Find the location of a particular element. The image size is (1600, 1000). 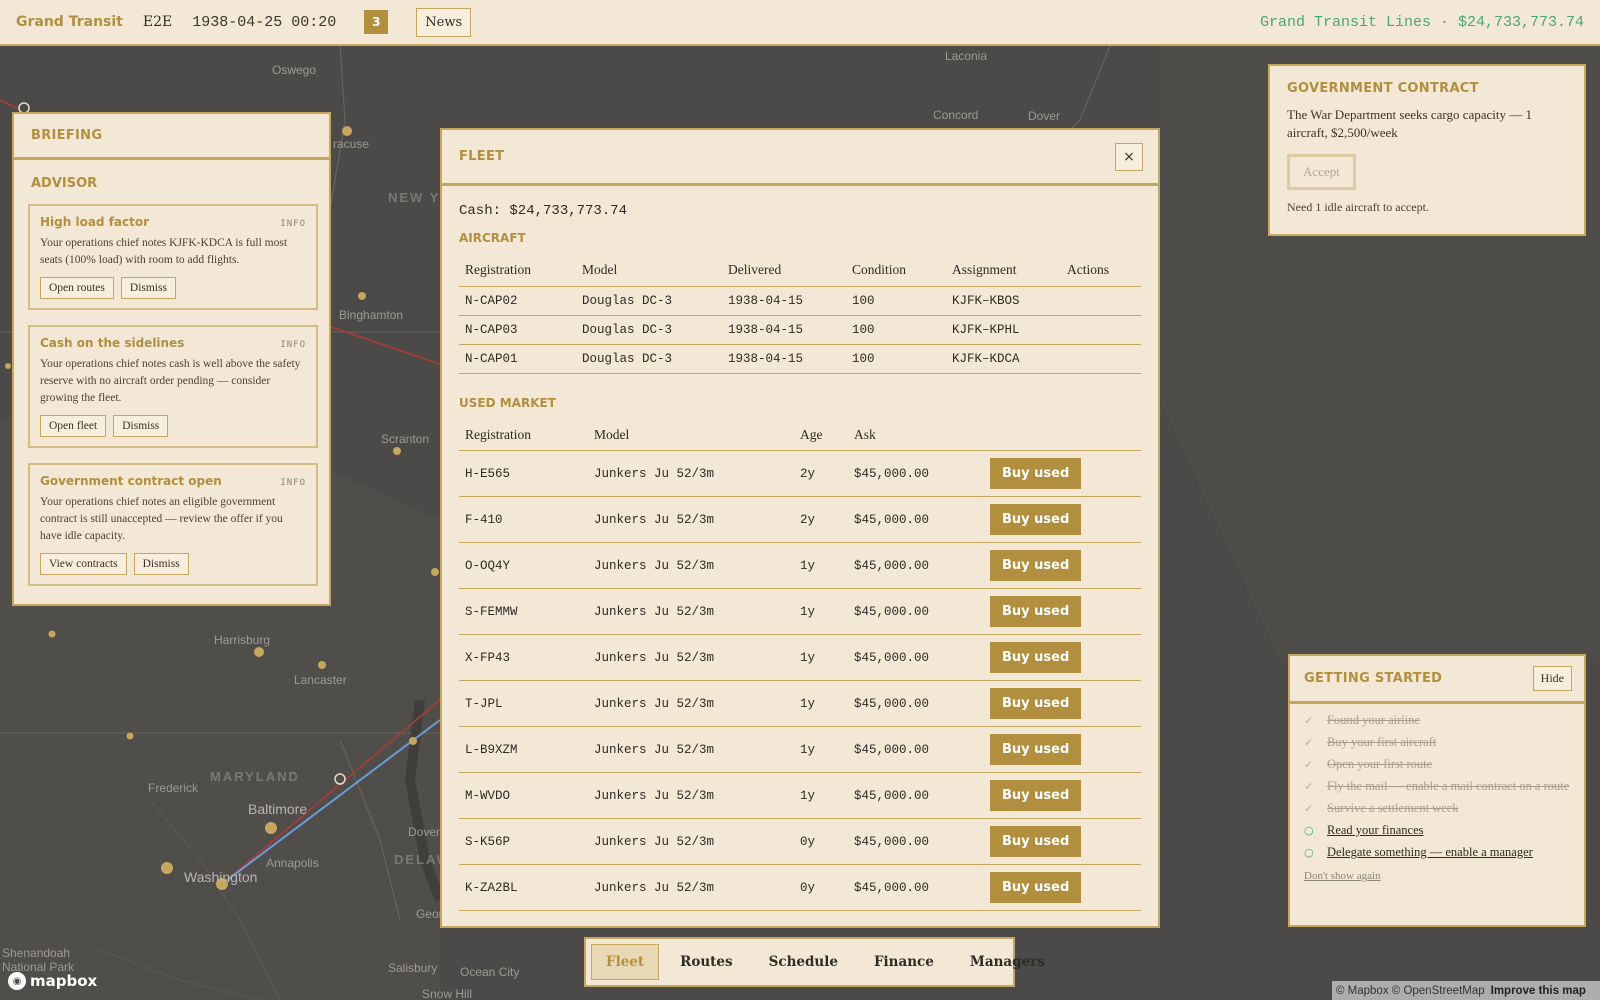

column-header: Ask is located at coordinates (916, 435).